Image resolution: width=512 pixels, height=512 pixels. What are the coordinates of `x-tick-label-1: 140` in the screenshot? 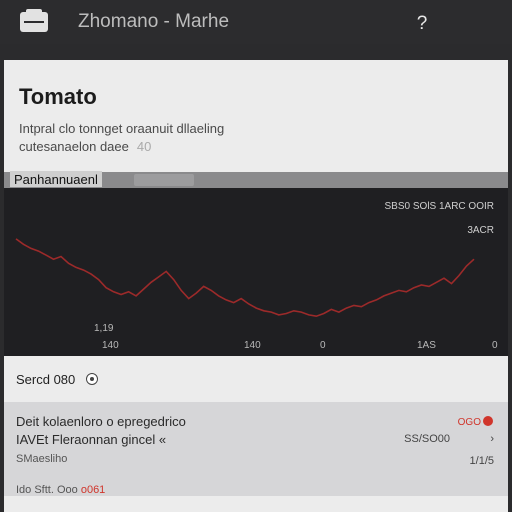 It's located at (110, 345).